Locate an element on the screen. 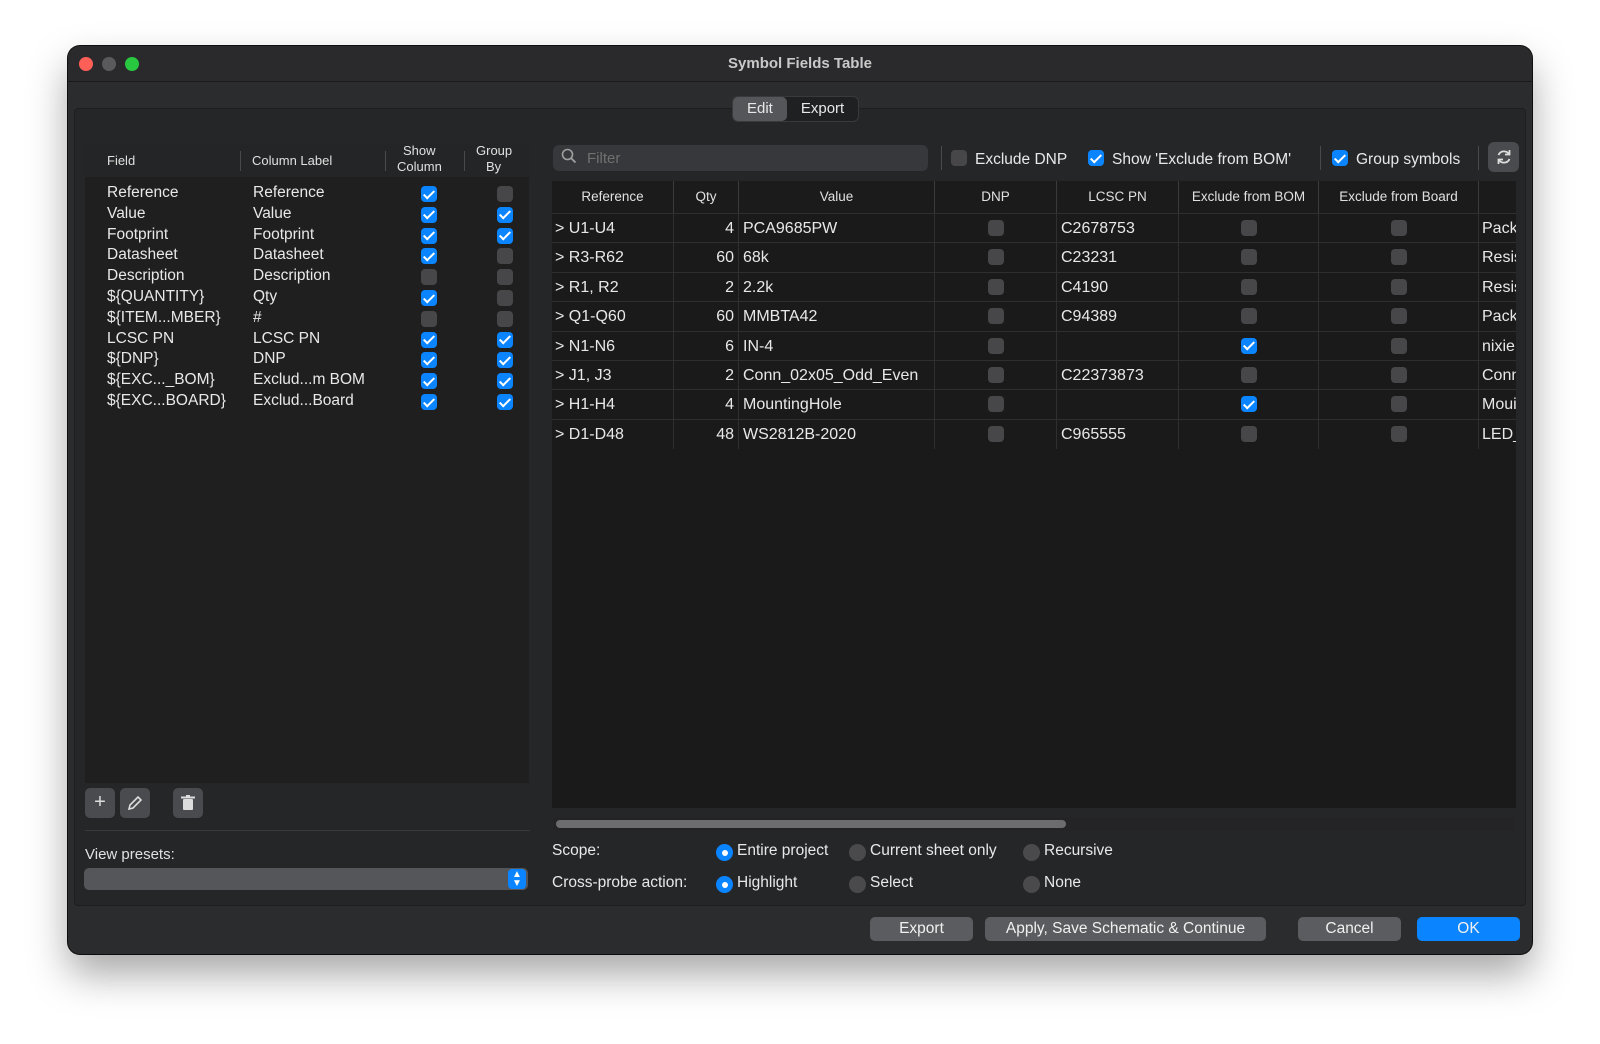 Image resolution: width=1600 pixels, height=1044 pixels. tab-export: Export is located at coordinates (822, 109).